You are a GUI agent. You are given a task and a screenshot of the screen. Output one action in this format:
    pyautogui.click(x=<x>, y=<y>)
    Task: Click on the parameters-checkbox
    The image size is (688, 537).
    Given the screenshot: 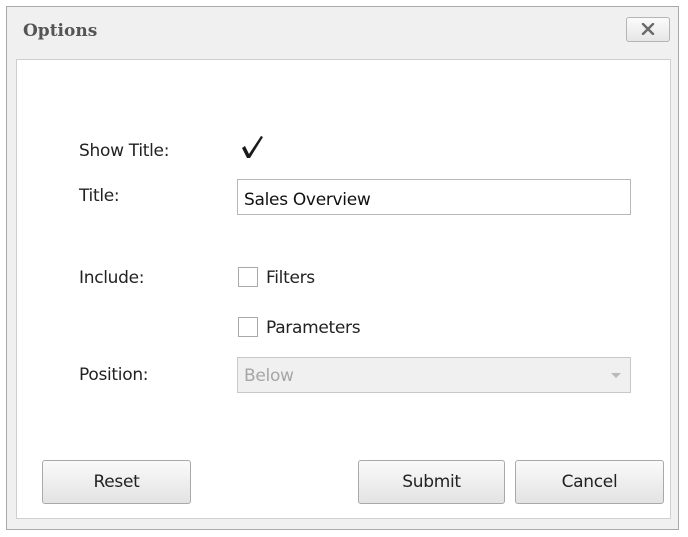 What is the action you would take?
    pyautogui.click(x=248, y=327)
    